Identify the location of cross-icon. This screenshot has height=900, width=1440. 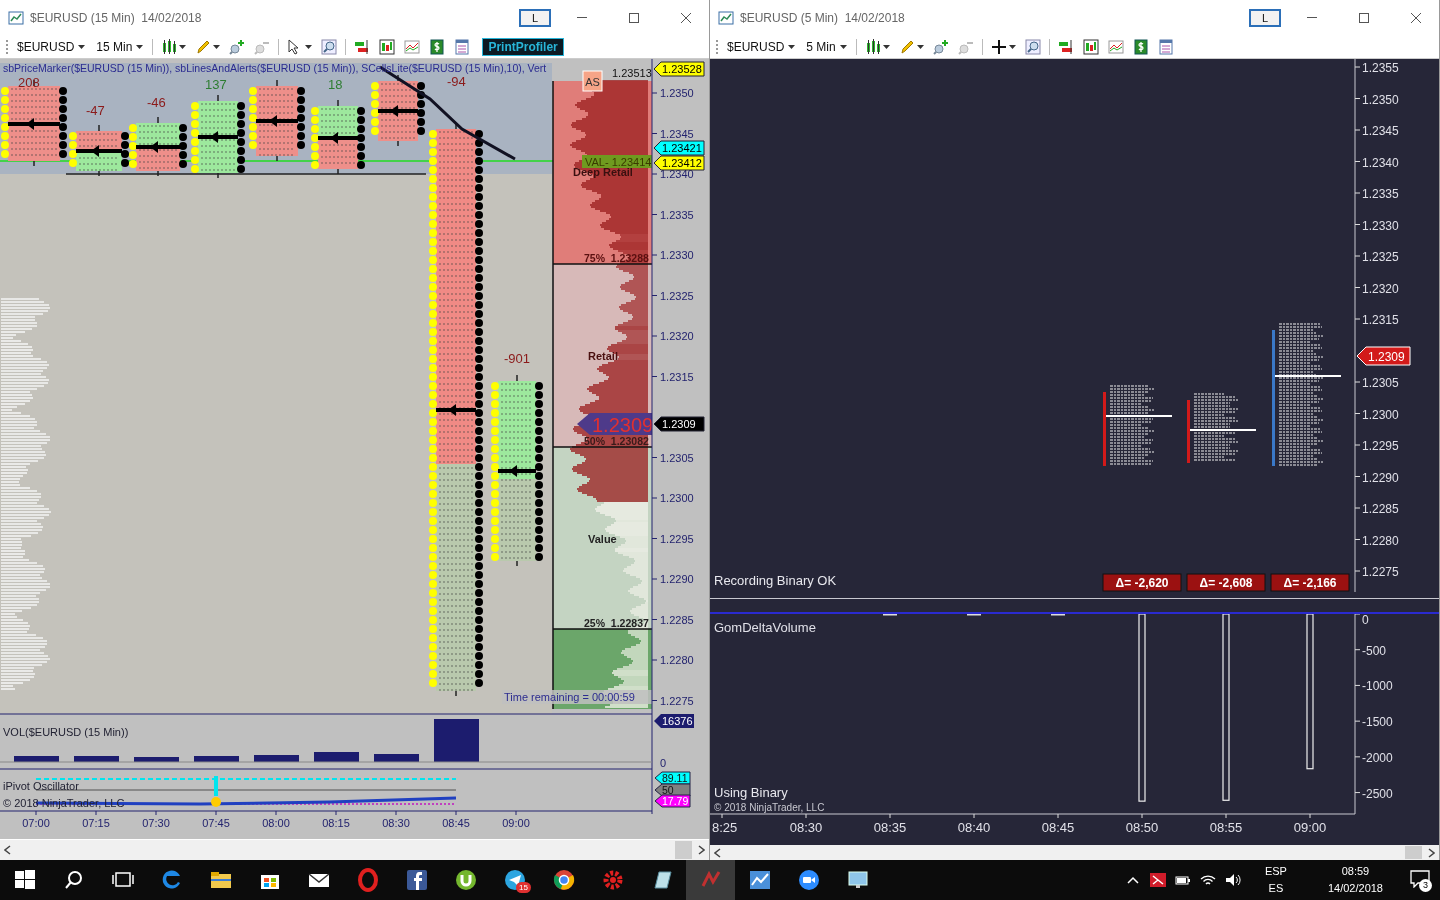
(998, 46).